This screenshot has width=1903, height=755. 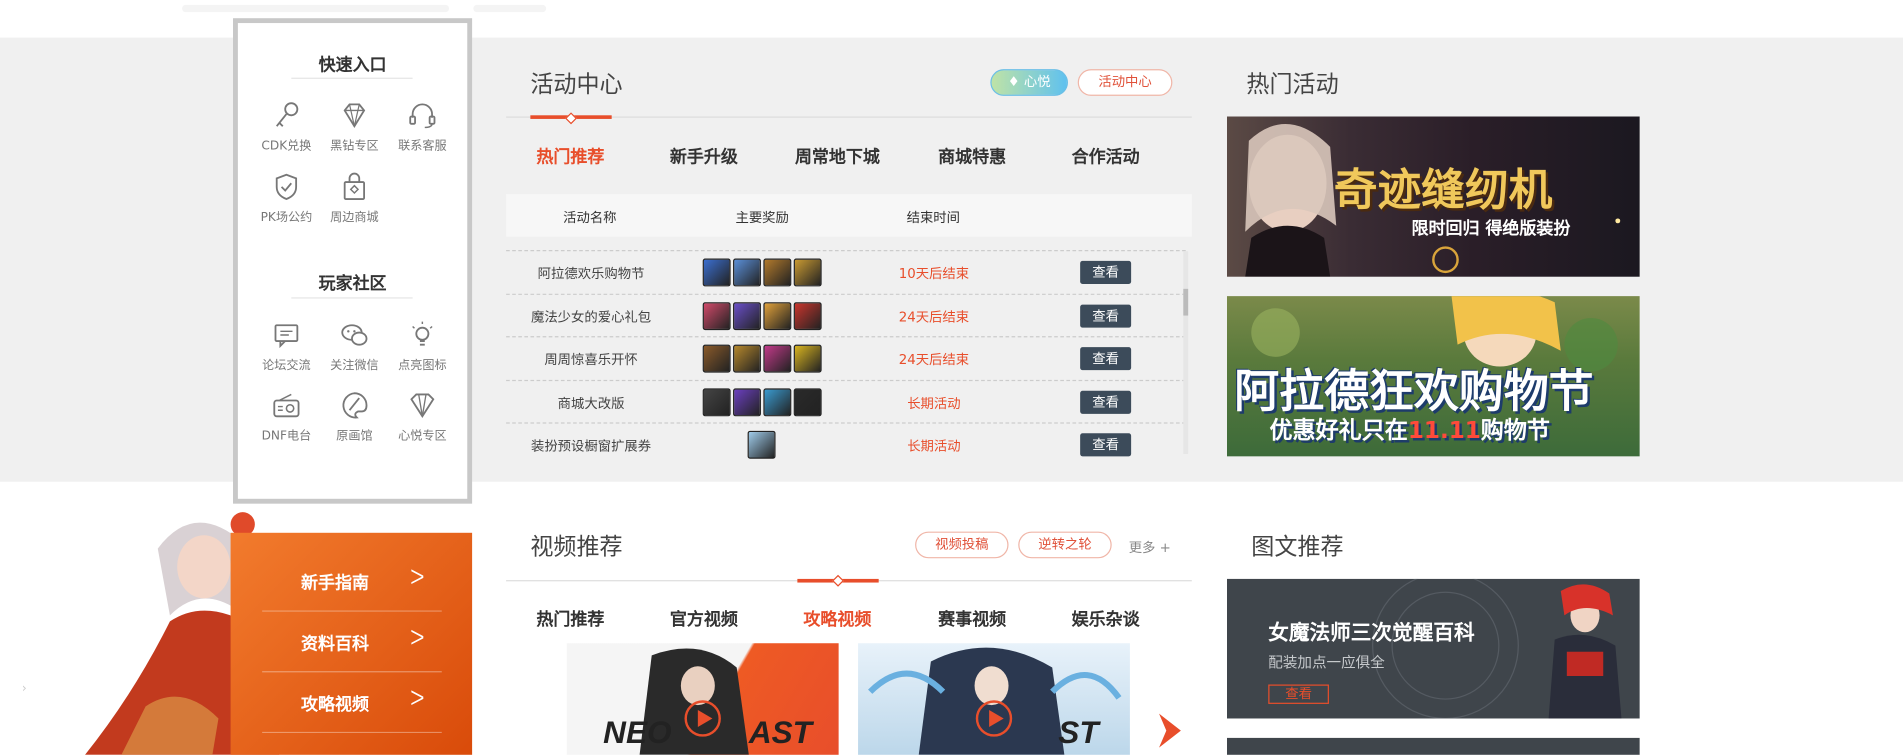 I want to click on thumbnail-art: ST, so click(x=995, y=701).